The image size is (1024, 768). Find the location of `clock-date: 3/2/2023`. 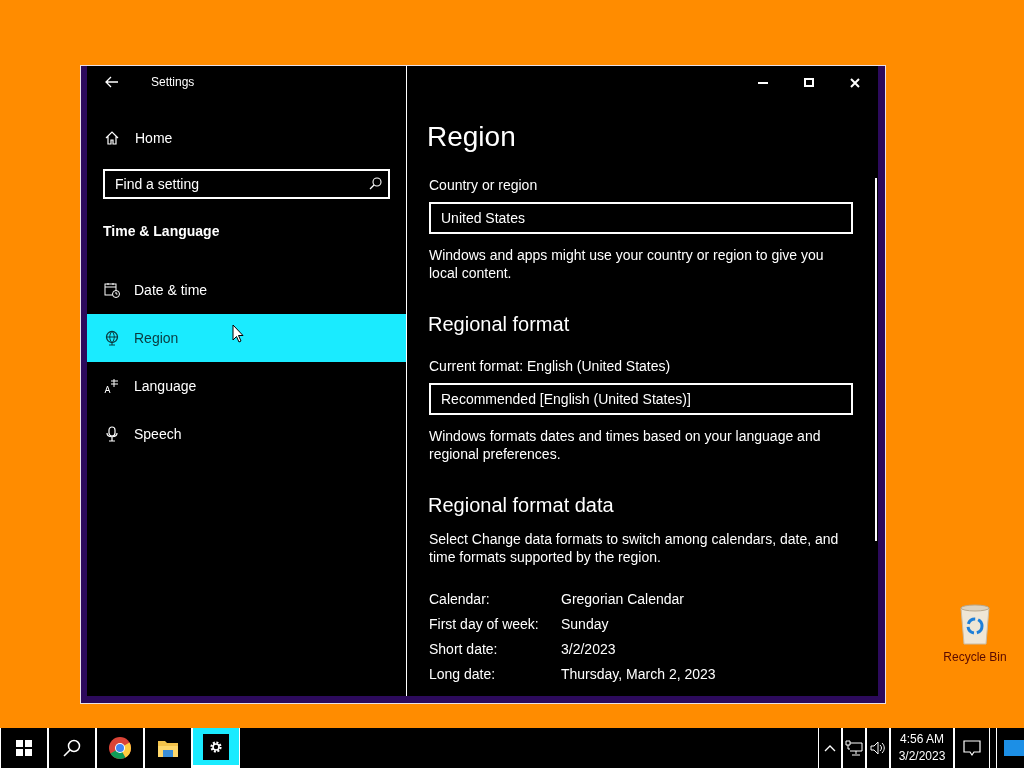

clock-date: 3/2/2023 is located at coordinates (922, 756).